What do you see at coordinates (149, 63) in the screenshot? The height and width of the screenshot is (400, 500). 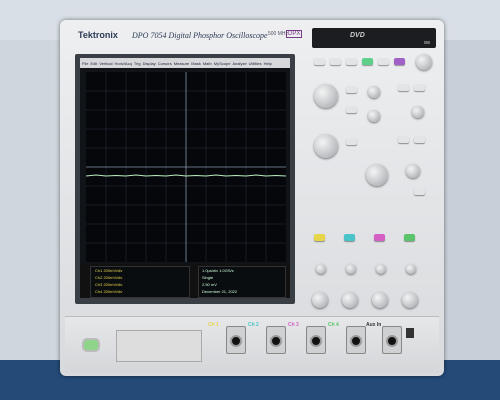 I see `menu-item-display: Display` at bounding box center [149, 63].